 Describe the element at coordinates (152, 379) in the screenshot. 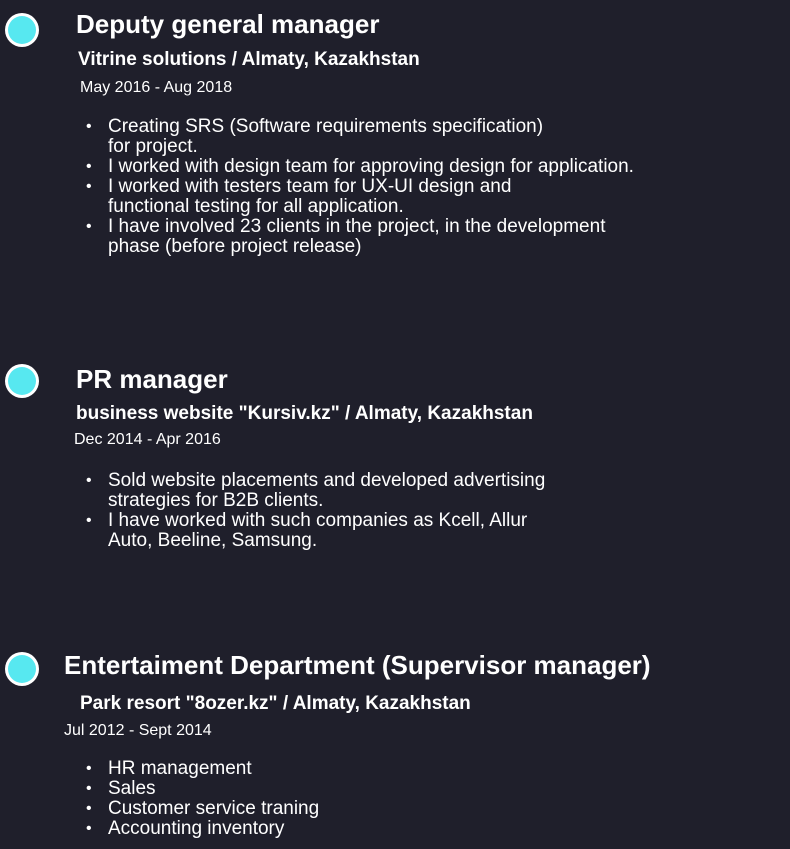

I see `job-title: PR manager` at that location.